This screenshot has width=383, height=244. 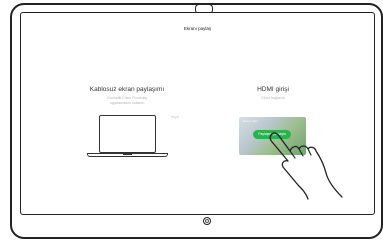 I want to click on hand-pointer-icon, so click(x=306, y=166).